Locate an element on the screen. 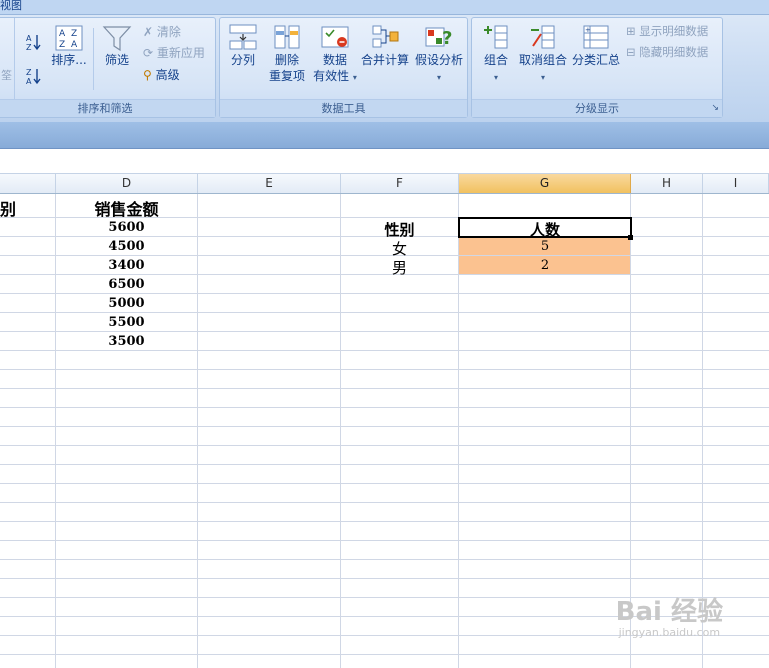 Image resolution: width=769 pixels, height=668 pixels. cell-sales-value: 5500 is located at coordinates (126, 322).